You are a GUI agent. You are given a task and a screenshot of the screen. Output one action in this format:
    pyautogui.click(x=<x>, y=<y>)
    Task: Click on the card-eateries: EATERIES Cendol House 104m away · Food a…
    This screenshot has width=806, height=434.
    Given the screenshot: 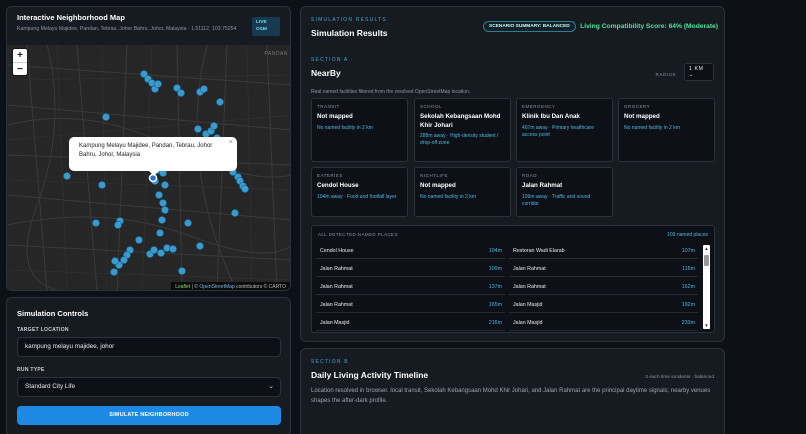 What is the action you would take?
    pyautogui.click(x=359, y=192)
    